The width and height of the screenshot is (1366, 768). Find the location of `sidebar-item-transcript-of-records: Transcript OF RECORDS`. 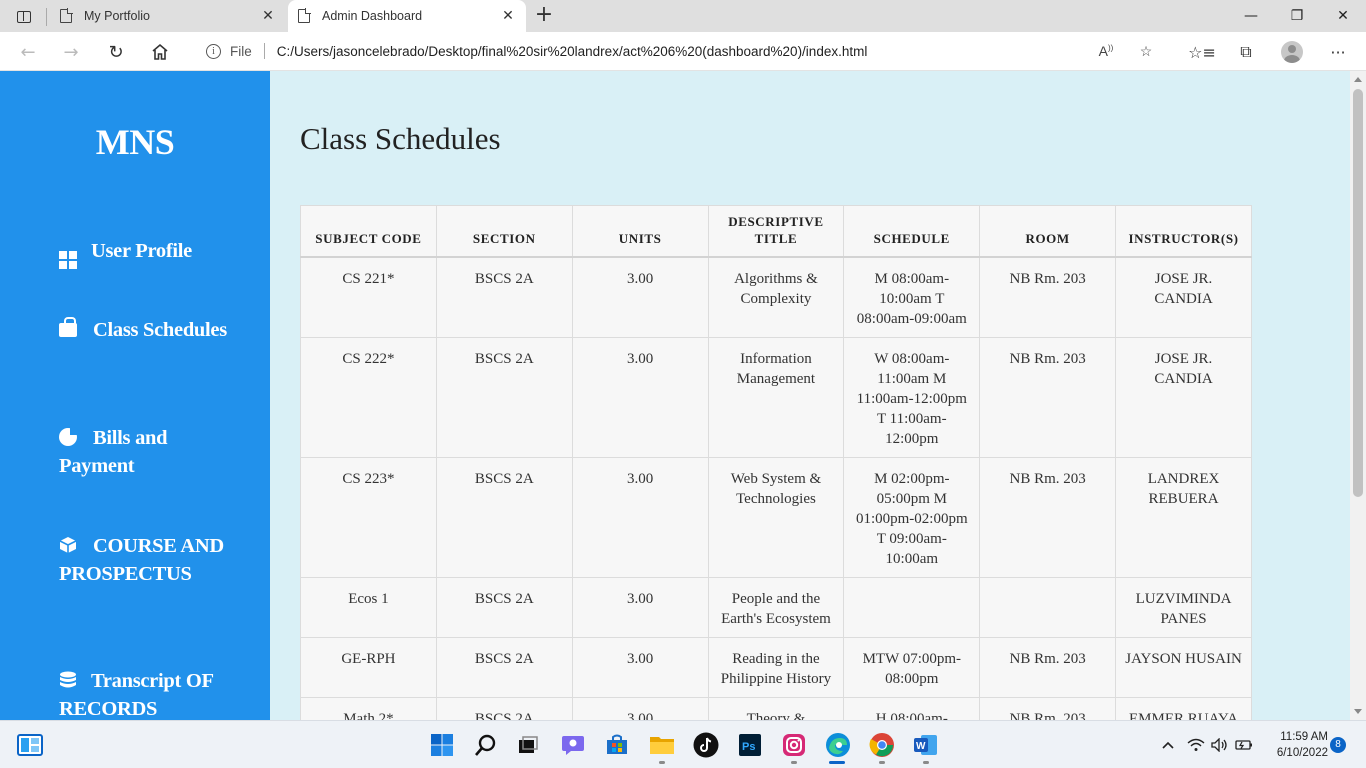

sidebar-item-transcript-of-records: Transcript OF RECORDS is located at coordinates (144, 693).